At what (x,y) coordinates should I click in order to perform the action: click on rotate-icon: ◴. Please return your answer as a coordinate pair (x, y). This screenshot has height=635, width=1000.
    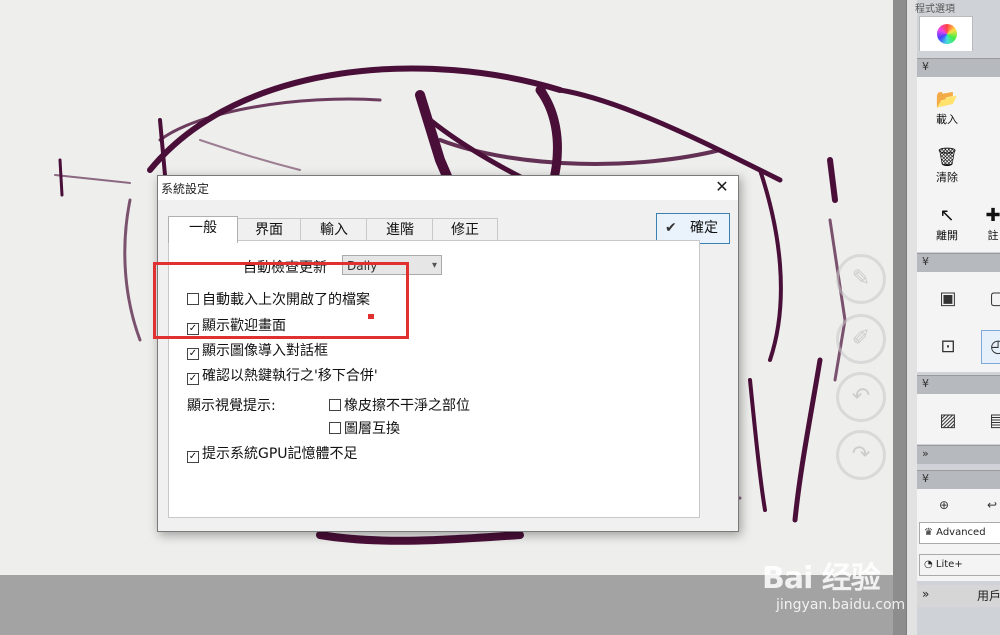
    Looking at the image, I should click on (990, 347).